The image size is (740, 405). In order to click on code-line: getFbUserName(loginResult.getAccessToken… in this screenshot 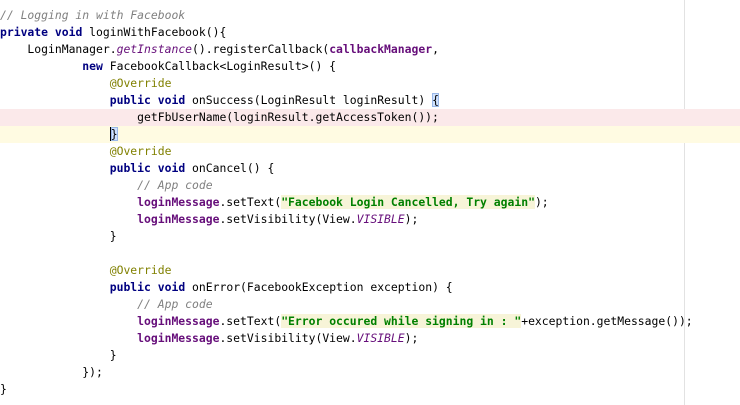, I will do `click(370, 117)`.